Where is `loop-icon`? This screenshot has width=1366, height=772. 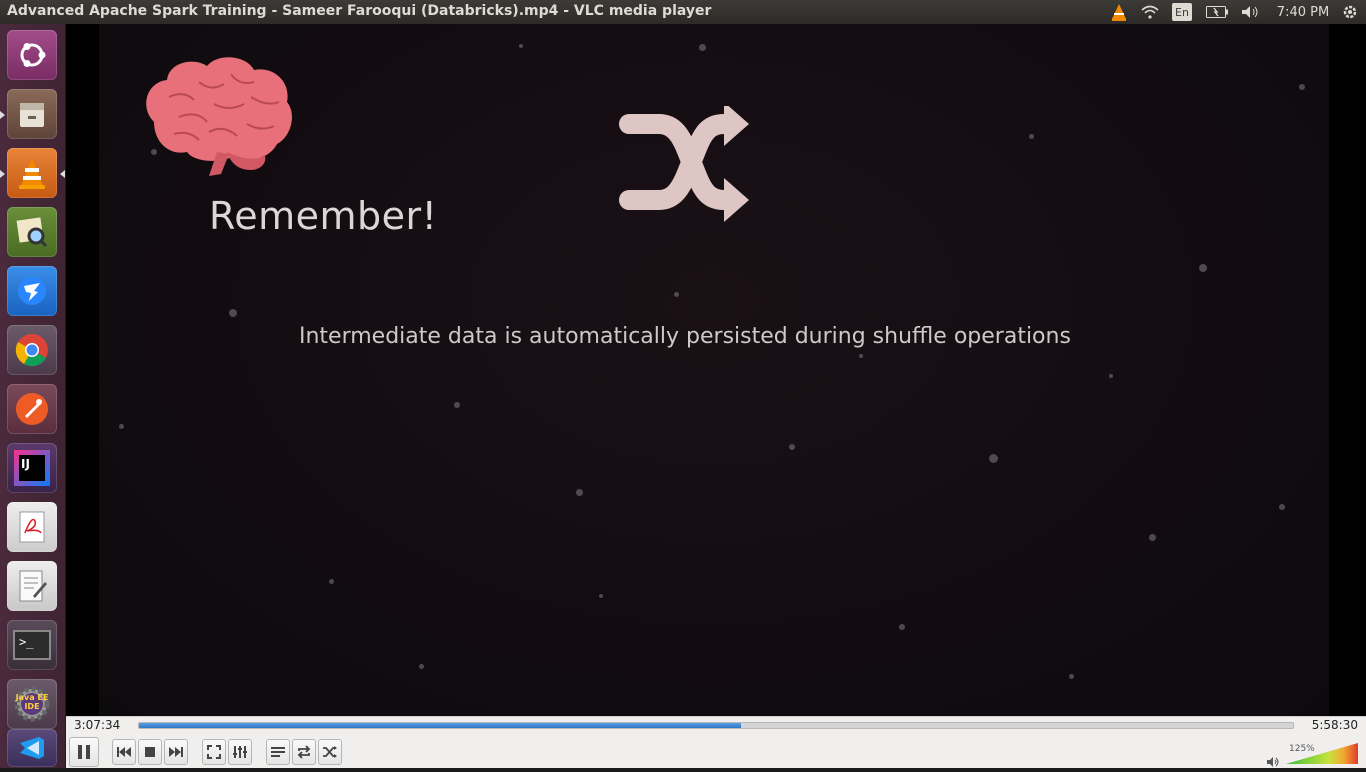 loop-icon is located at coordinates (304, 752).